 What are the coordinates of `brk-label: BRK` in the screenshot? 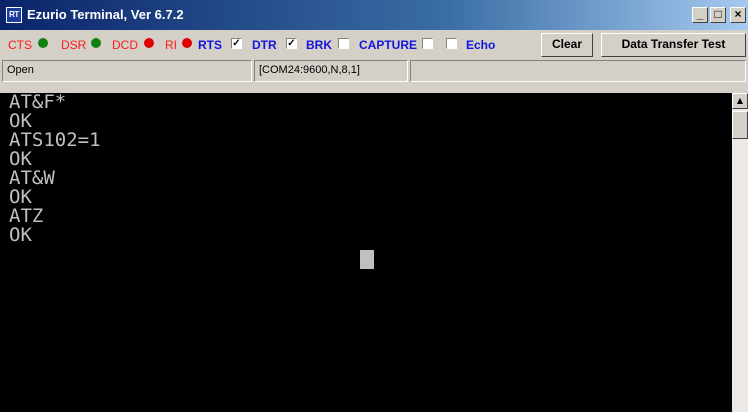 It's located at (319, 45).